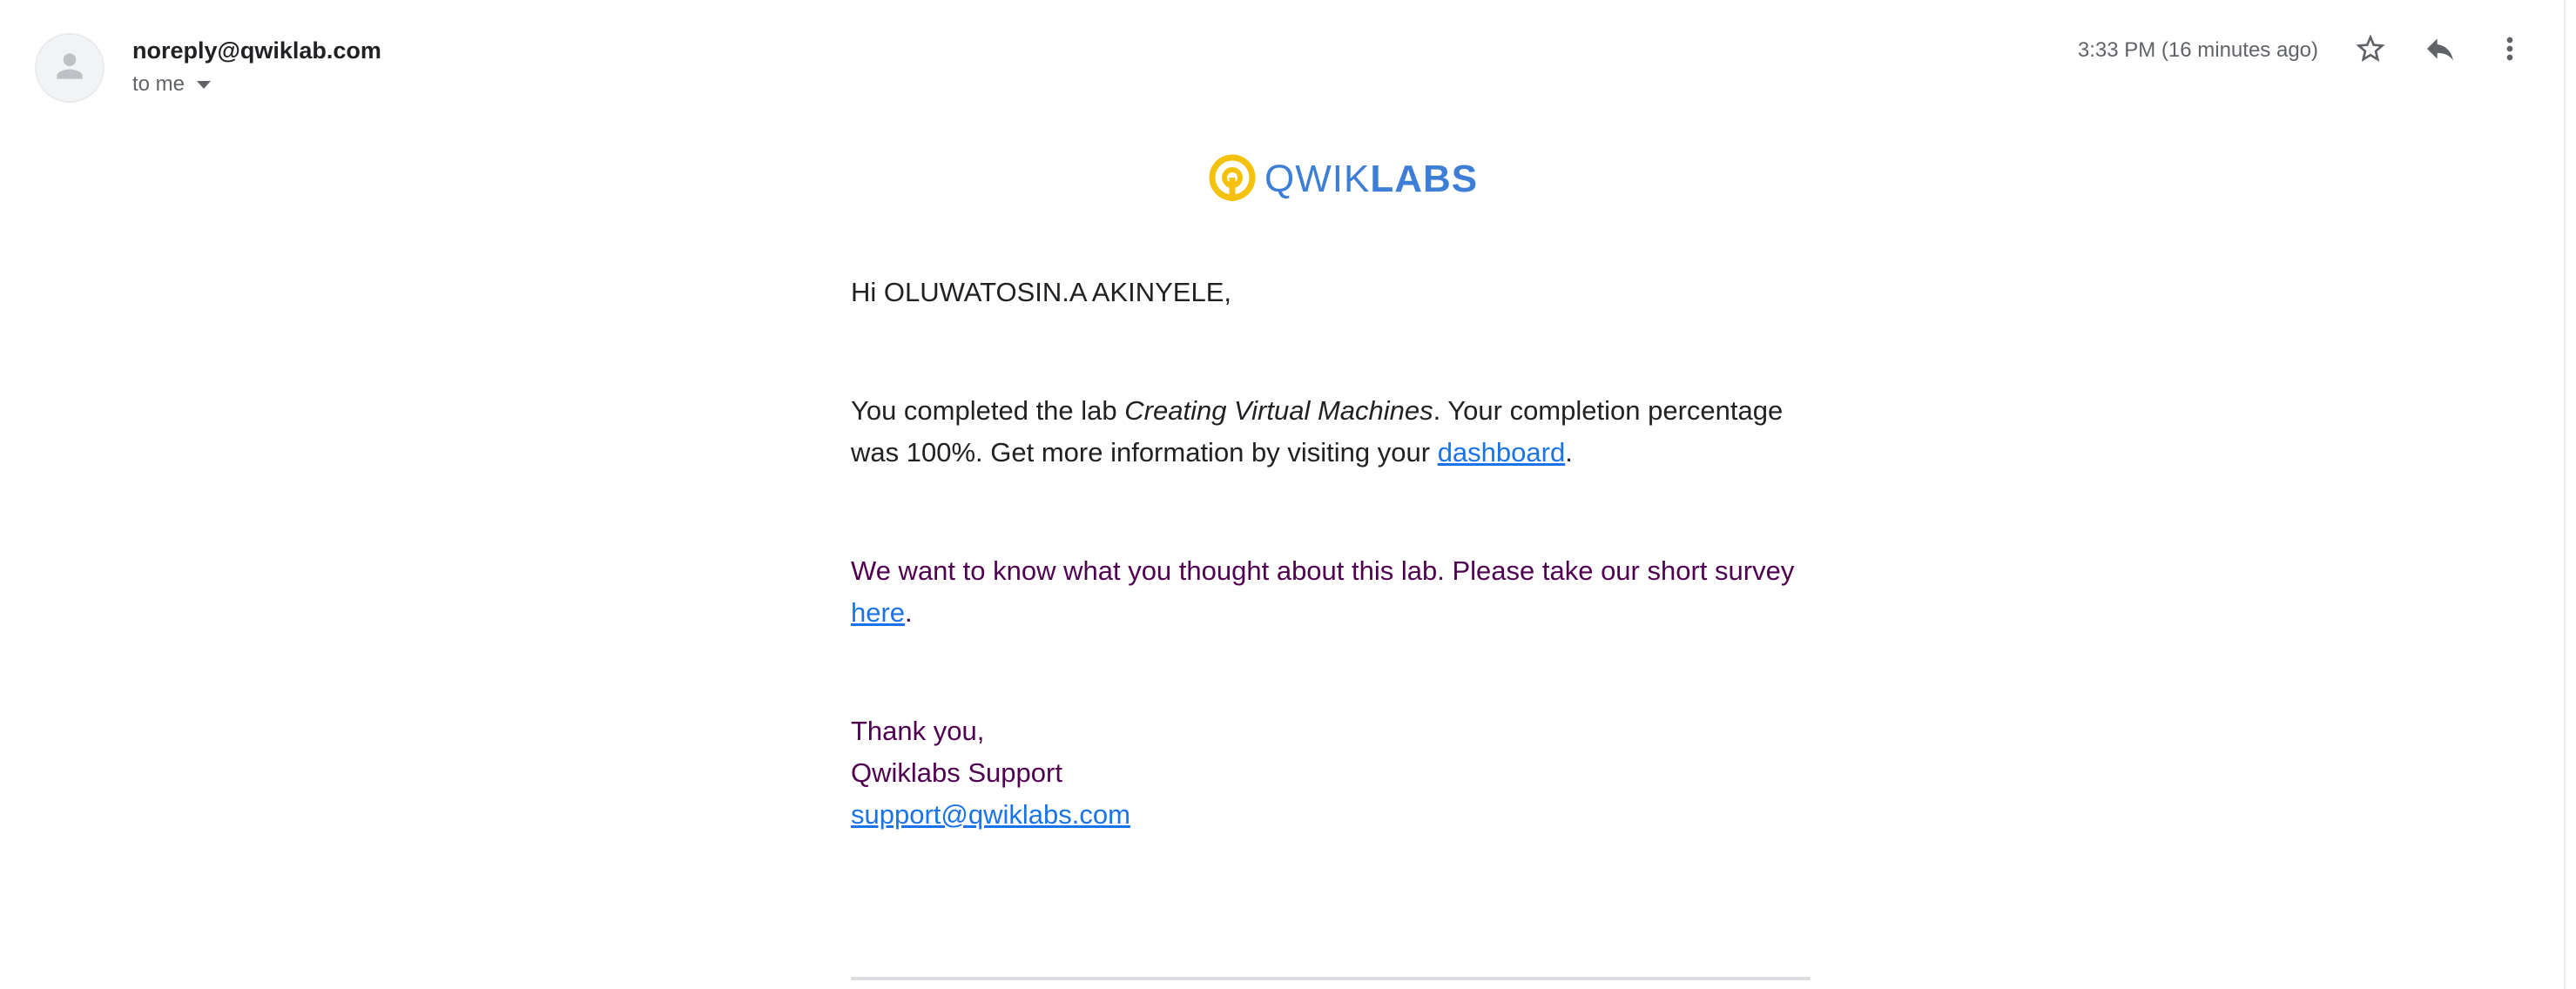  I want to click on star-icon, so click(2370, 51).